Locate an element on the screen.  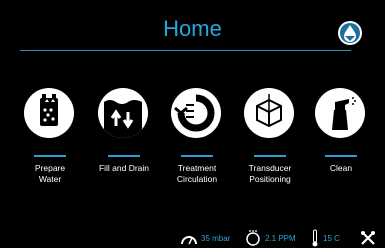
temperature-value: 15 C is located at coordinates (331, 238).